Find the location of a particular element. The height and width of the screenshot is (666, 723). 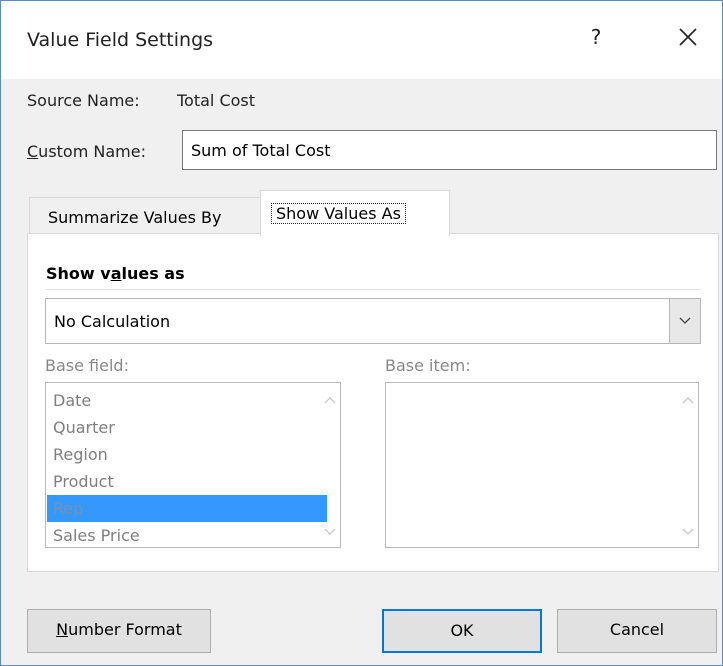

section-title-pre: Show v is located at coordinates (78, 273).